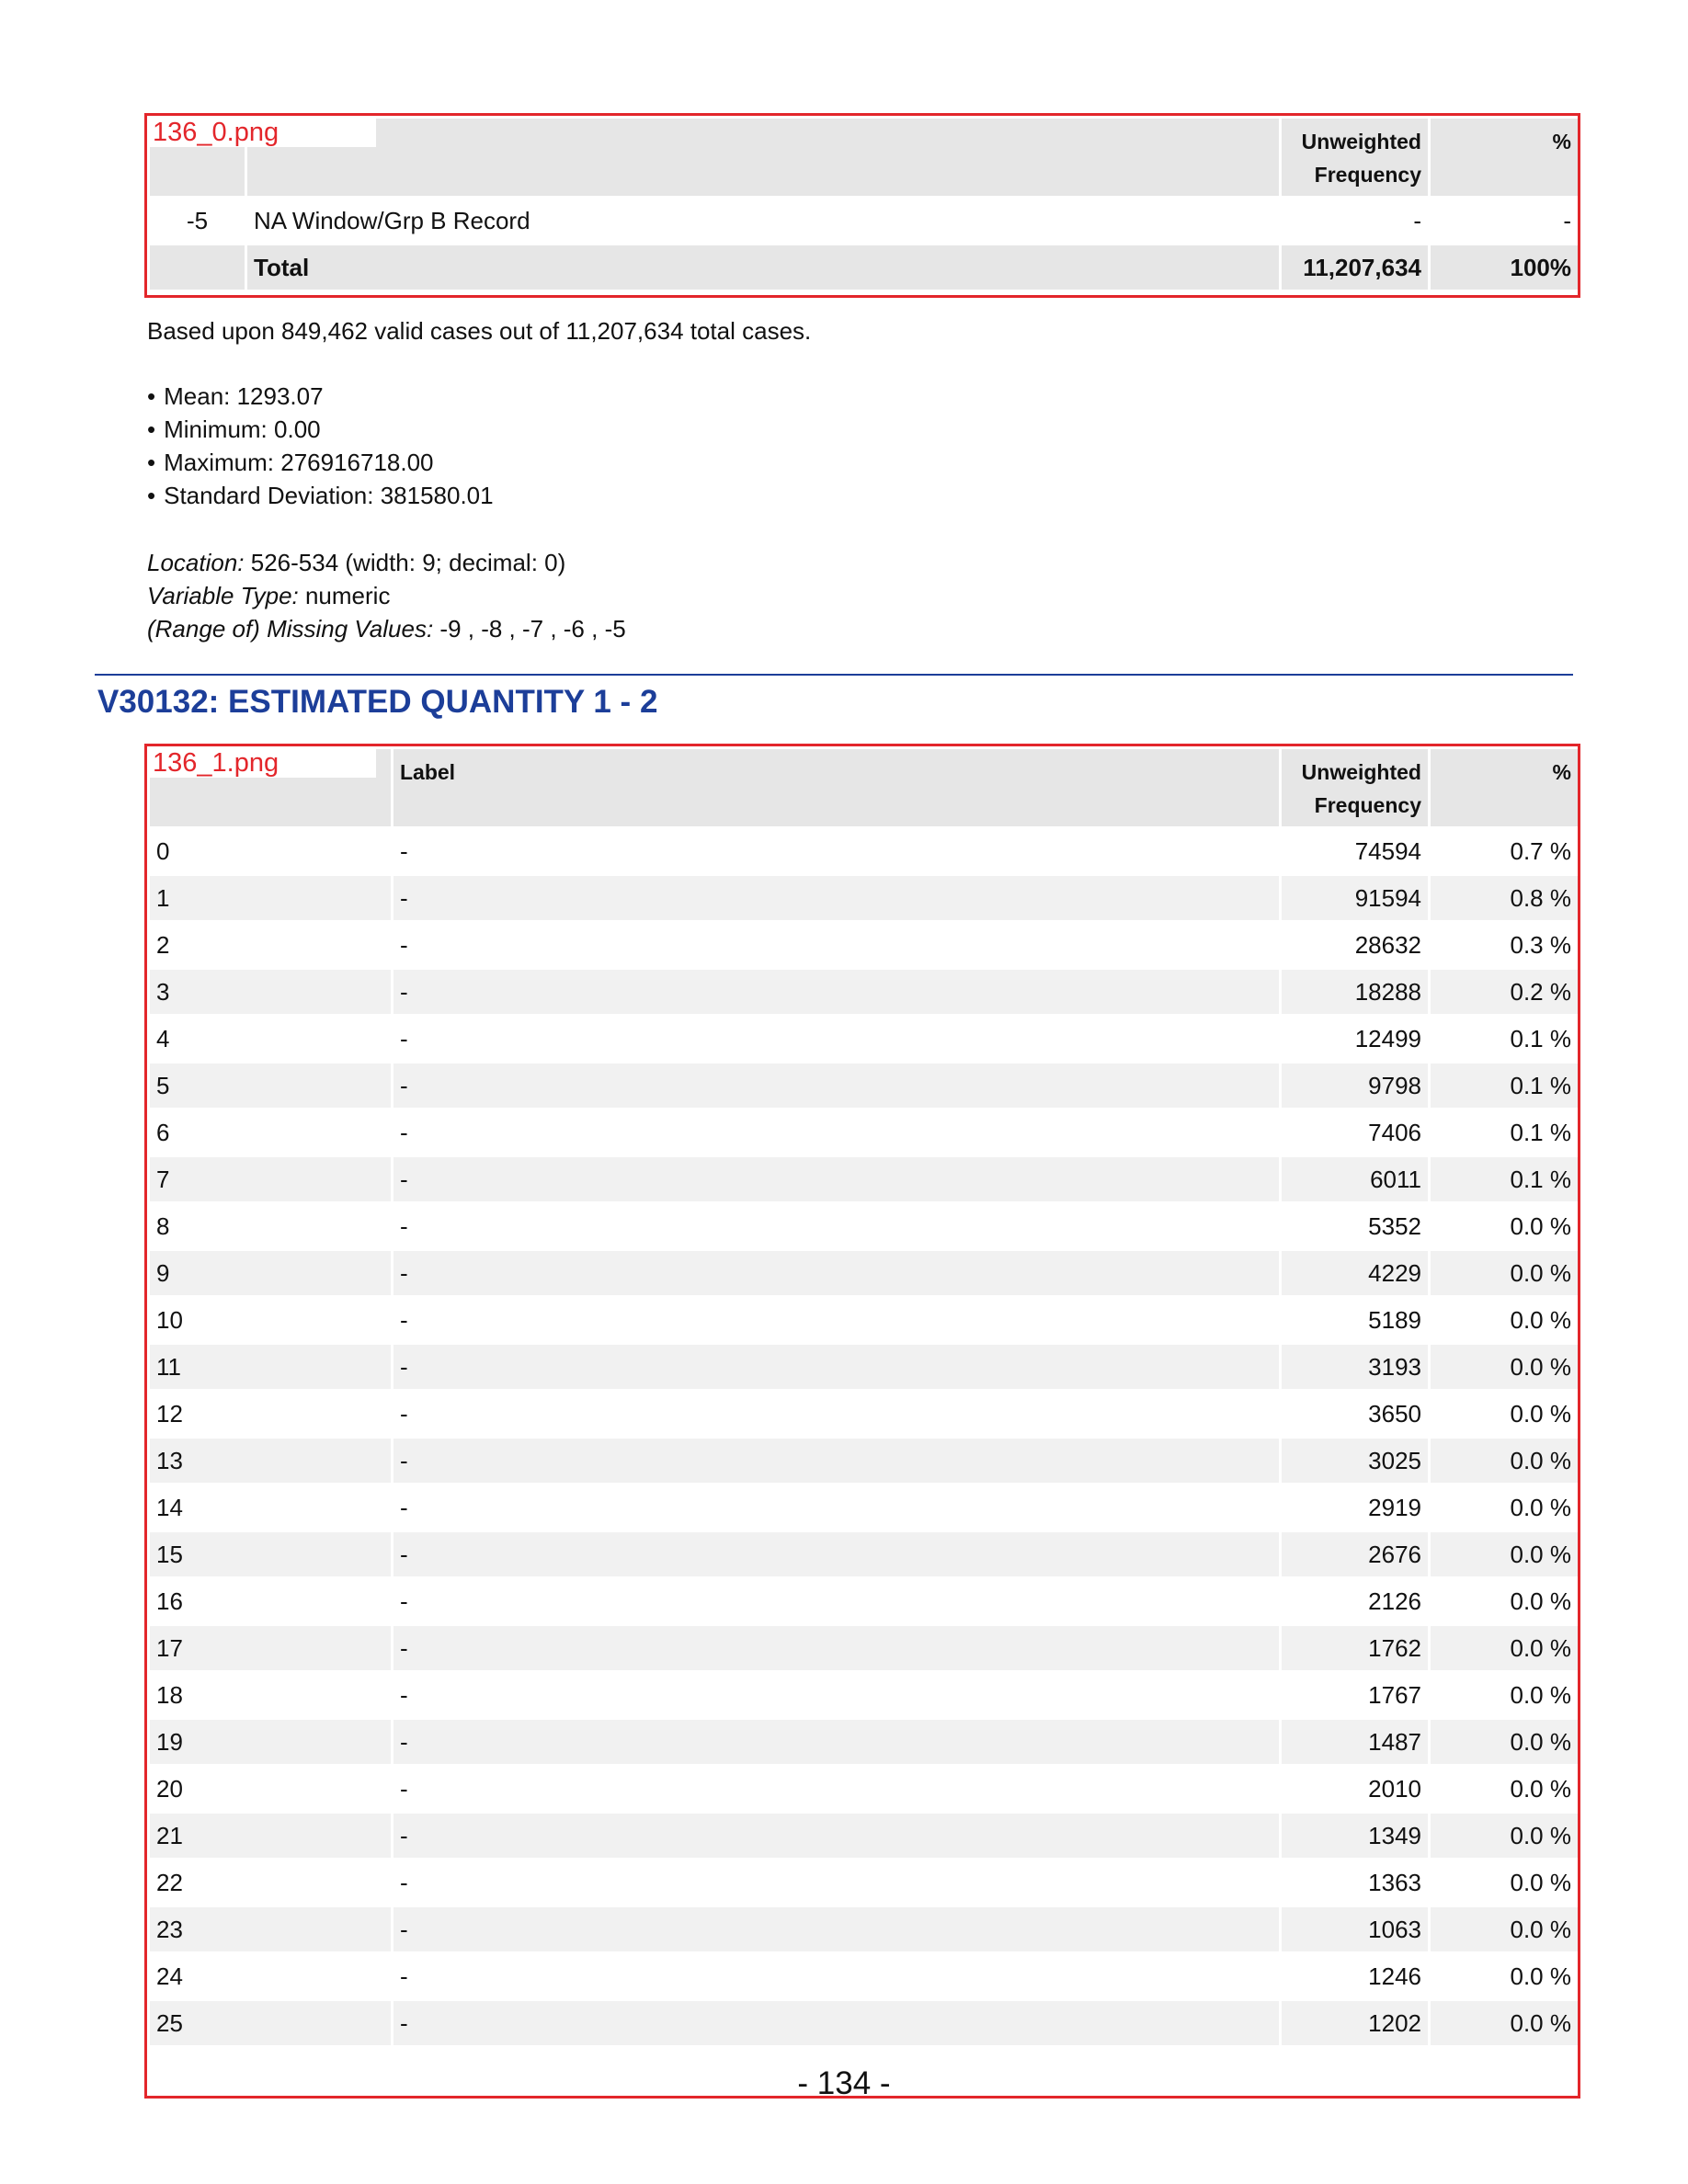  I want to click on row-percent: 0.2 %, so click(1505, 992).